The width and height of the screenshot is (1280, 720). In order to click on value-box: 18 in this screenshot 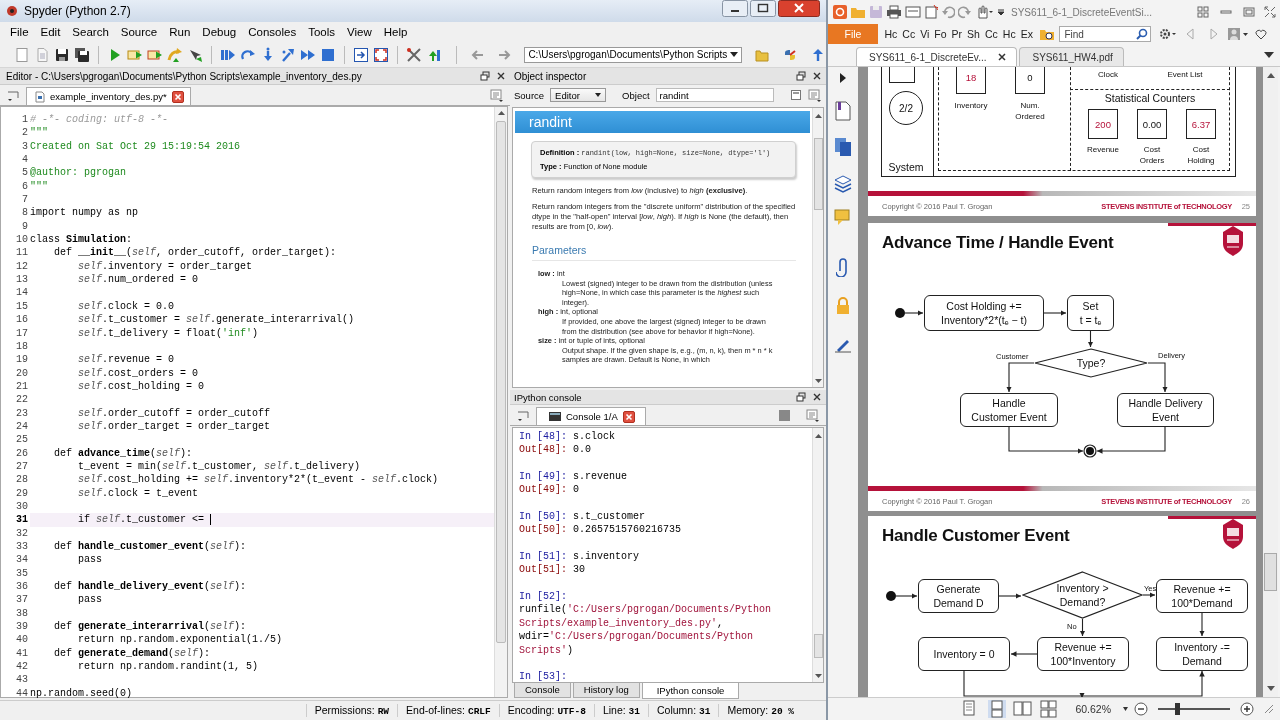, I will do `click(971, 80)`.